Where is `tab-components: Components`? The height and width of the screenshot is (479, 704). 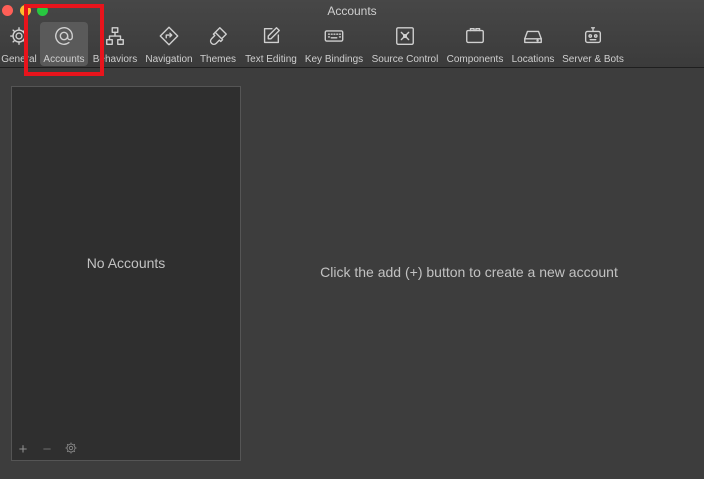
tab-components: Components is located at coordinates (475, 44).